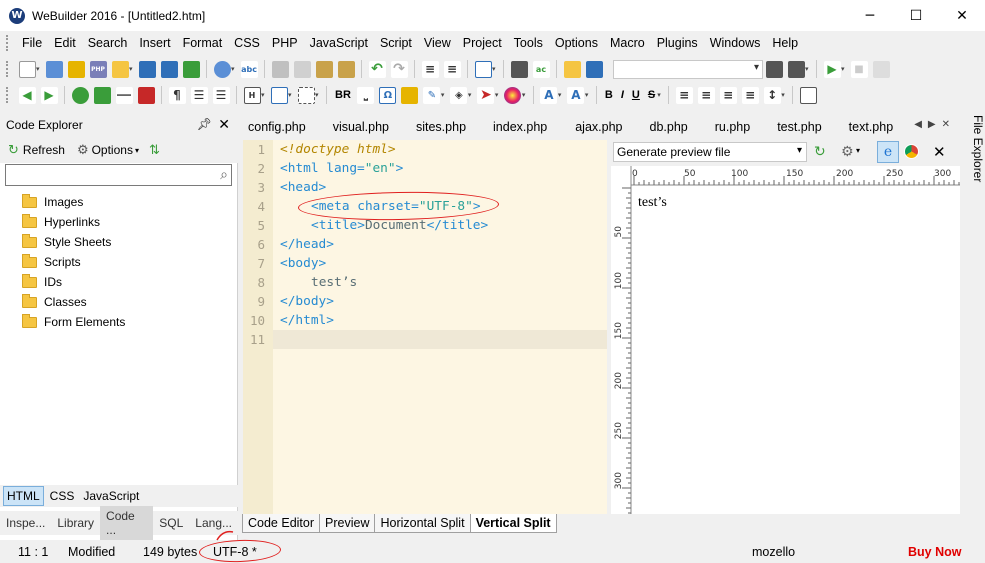 The image size is (985, 563). Describe the element at coordinates (281, 523) in the screenshot. I see `view-tab-code-editor: Code Editor` at that location.